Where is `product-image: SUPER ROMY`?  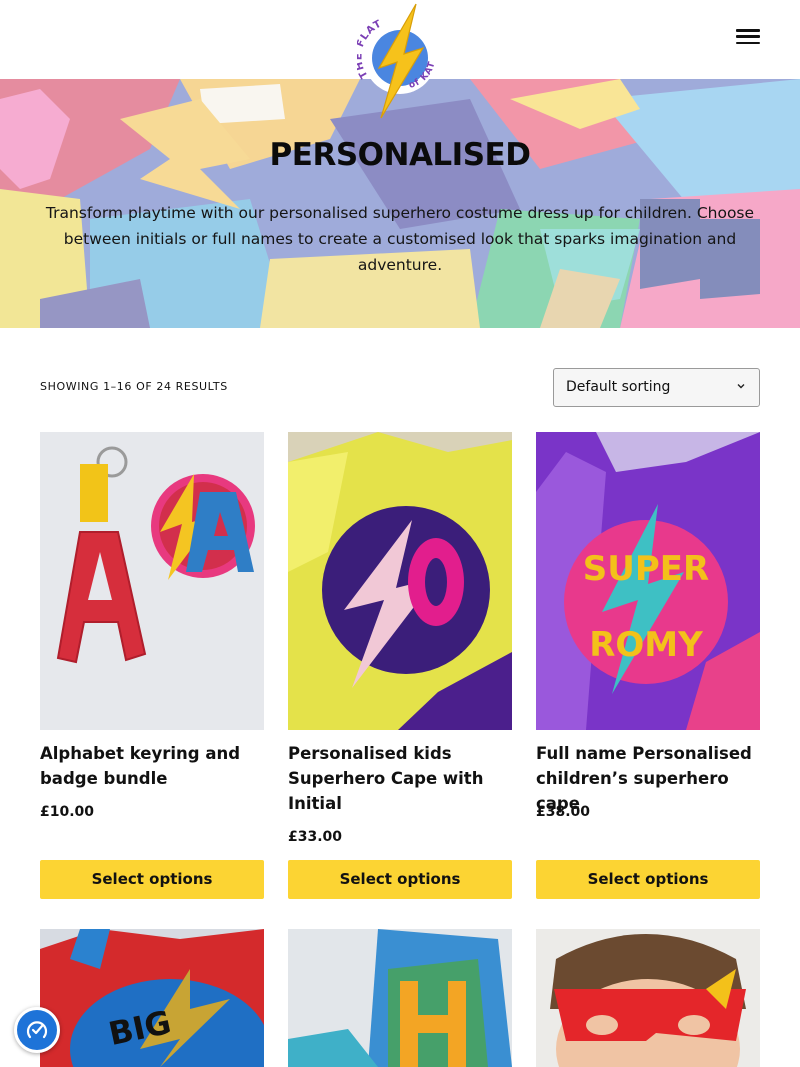 product-image: SUPER ROMY is located at coordinates (648, 581).